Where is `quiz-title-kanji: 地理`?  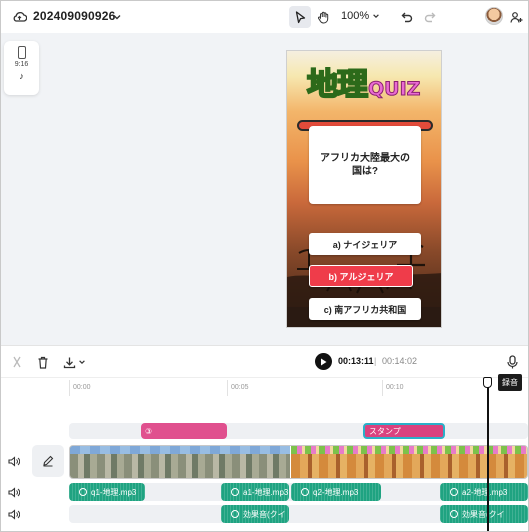 quiz-title-kanji: 地理 is located at coordinates (337, 85).